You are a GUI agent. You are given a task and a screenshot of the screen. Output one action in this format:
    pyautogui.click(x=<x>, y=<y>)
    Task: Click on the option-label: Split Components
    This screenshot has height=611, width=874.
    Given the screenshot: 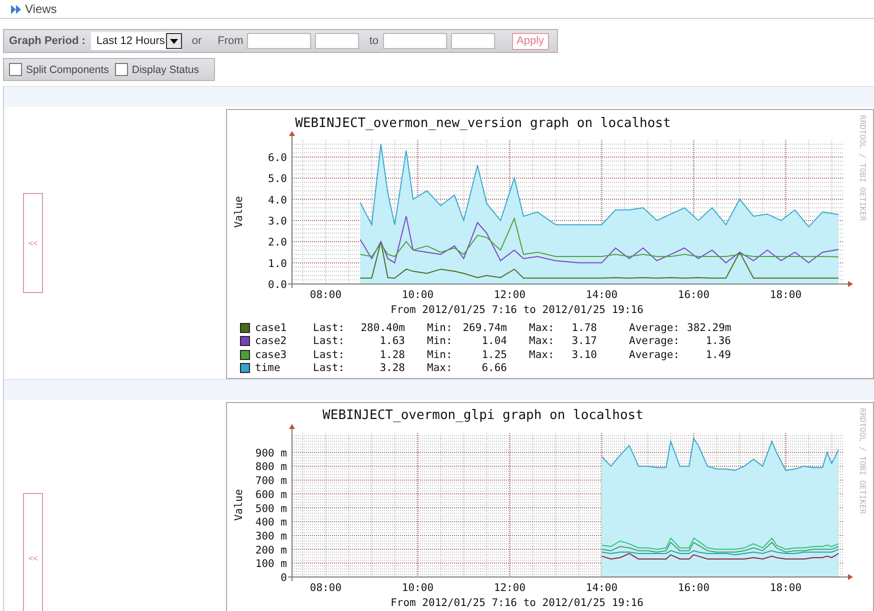 What is the action you would take?
    pyautogui.click(x=67, y=70)
    